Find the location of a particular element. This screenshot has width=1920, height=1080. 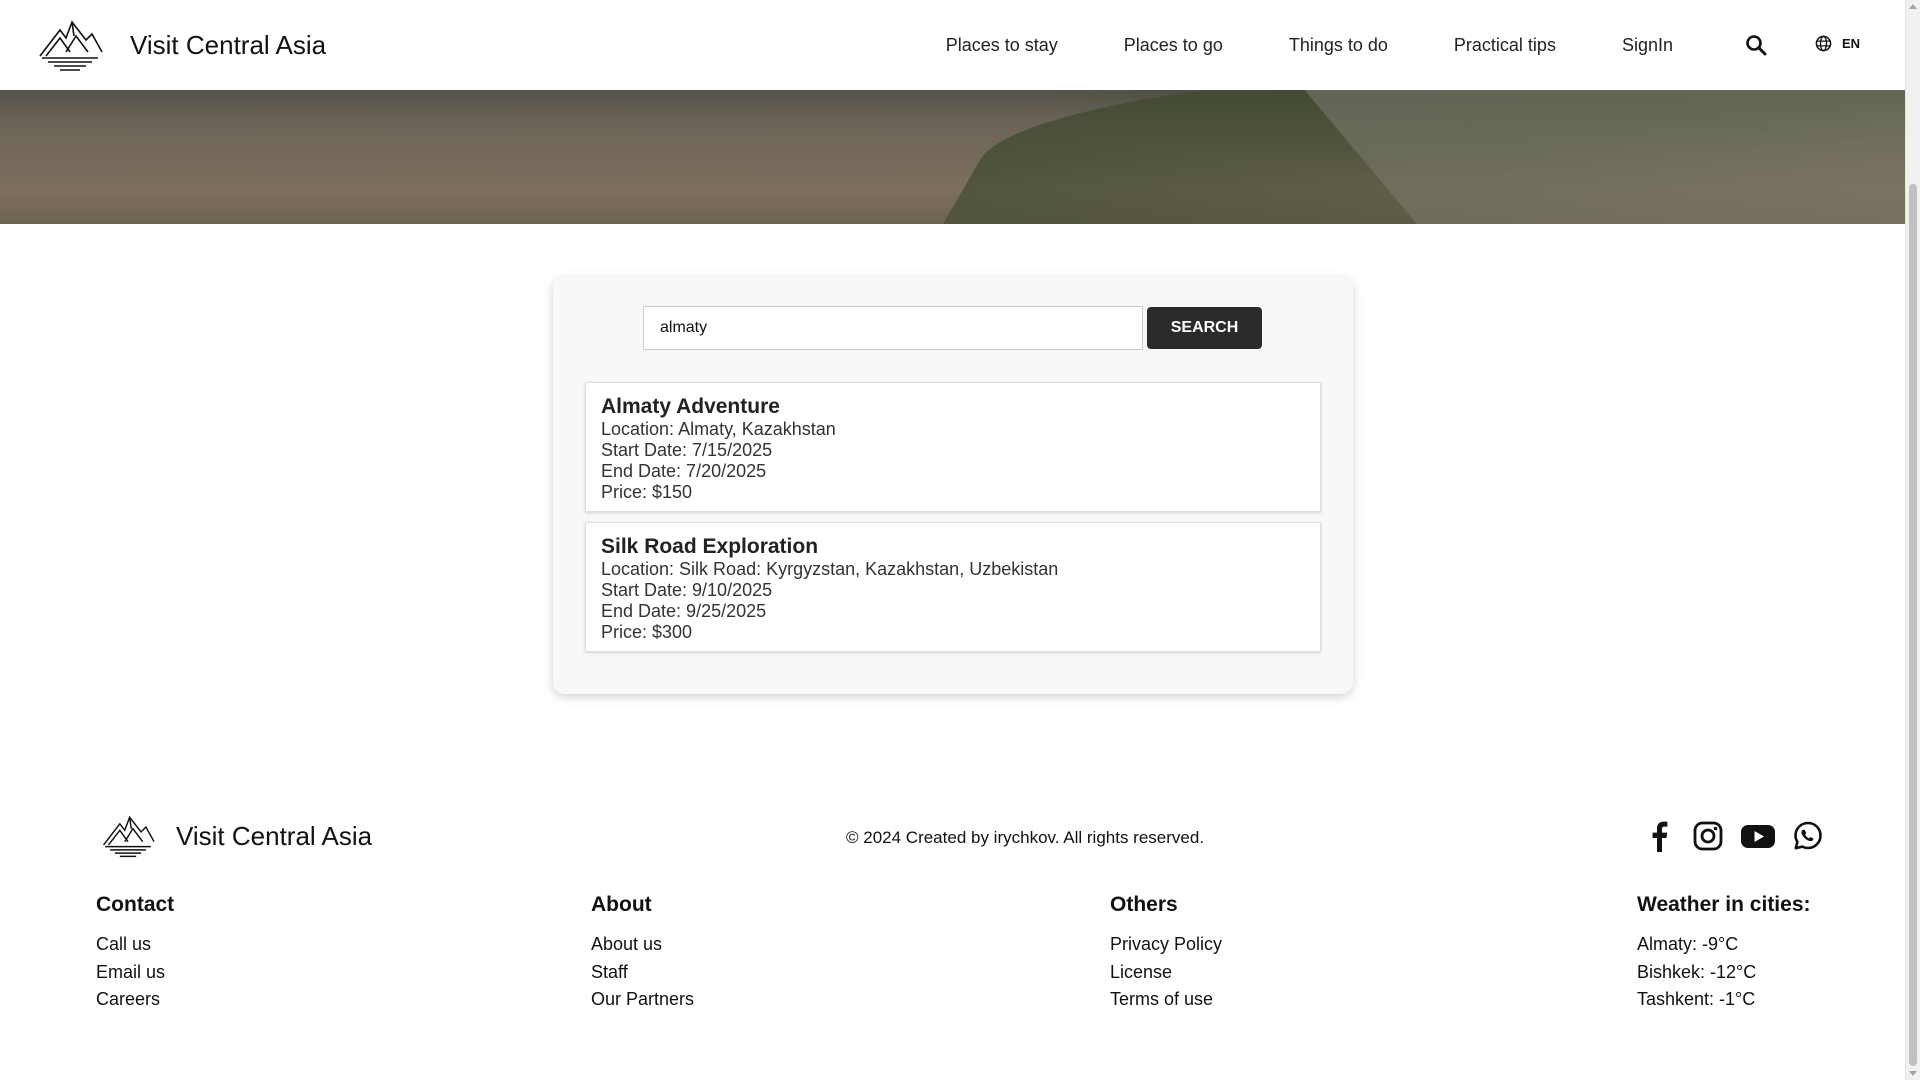

footer-brand-name: Visit Central Asia is located at coordinates (274, 835).